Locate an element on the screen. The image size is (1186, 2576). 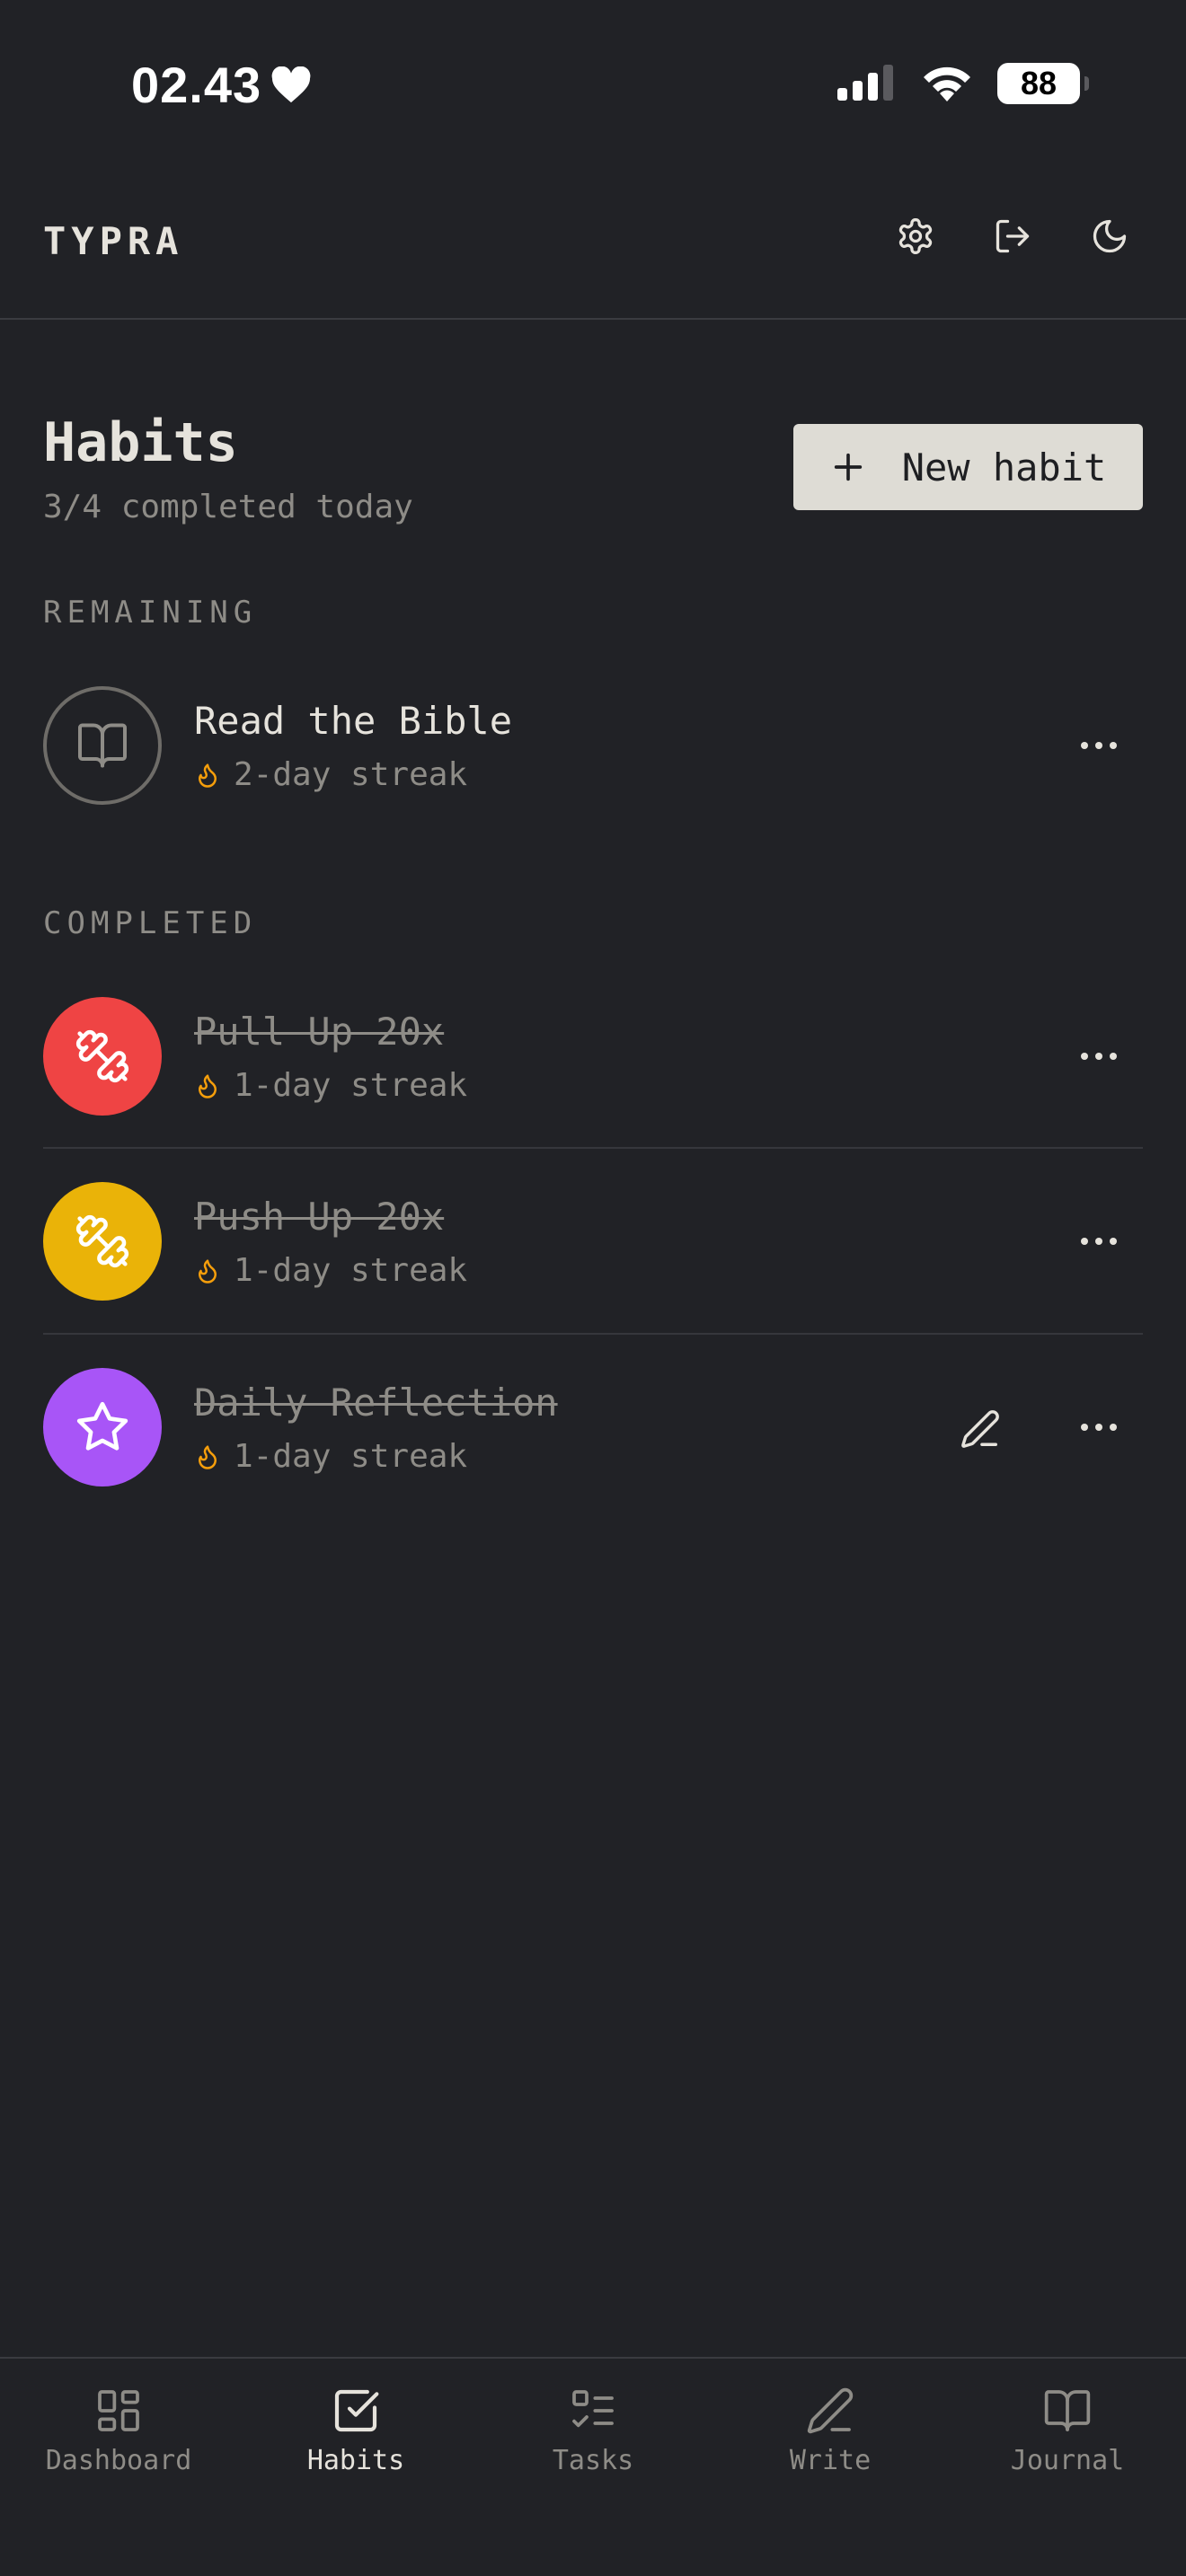
status-time-text: 02.43 is located at coordinates (196, 85).